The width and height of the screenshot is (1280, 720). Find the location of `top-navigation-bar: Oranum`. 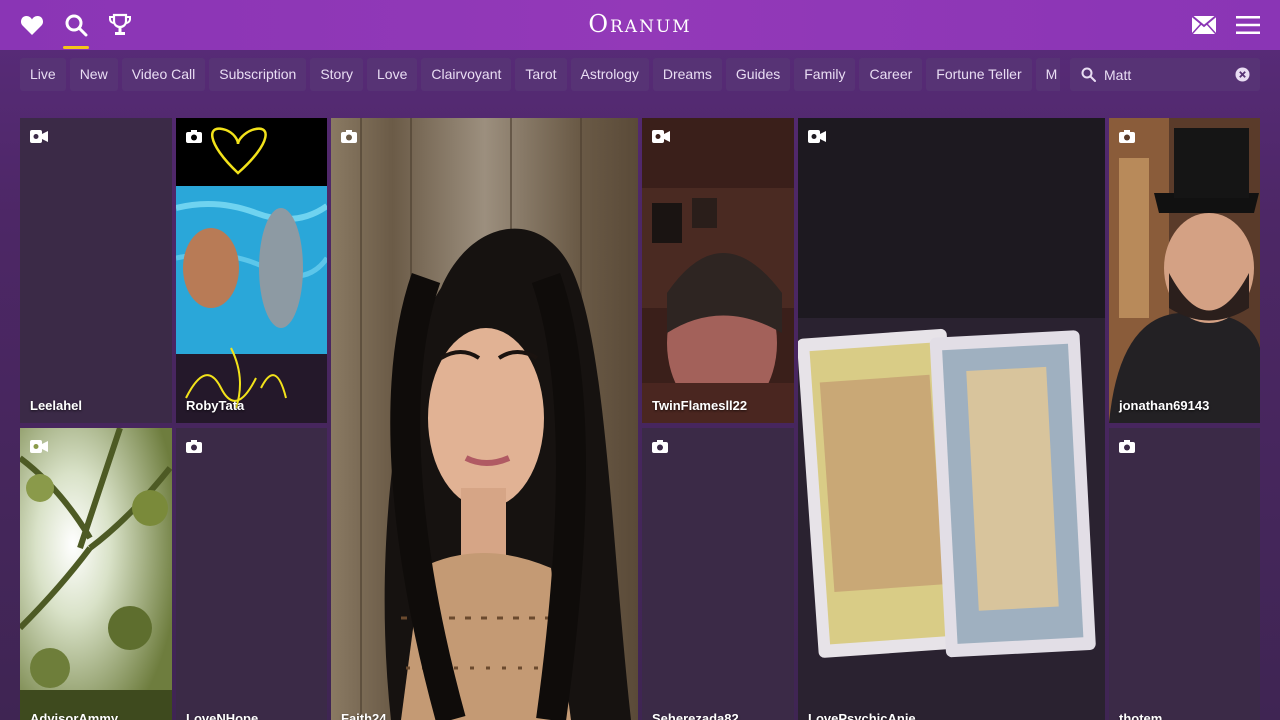

top-navigation-bar: Oranum is located at coordinates (640, 25).